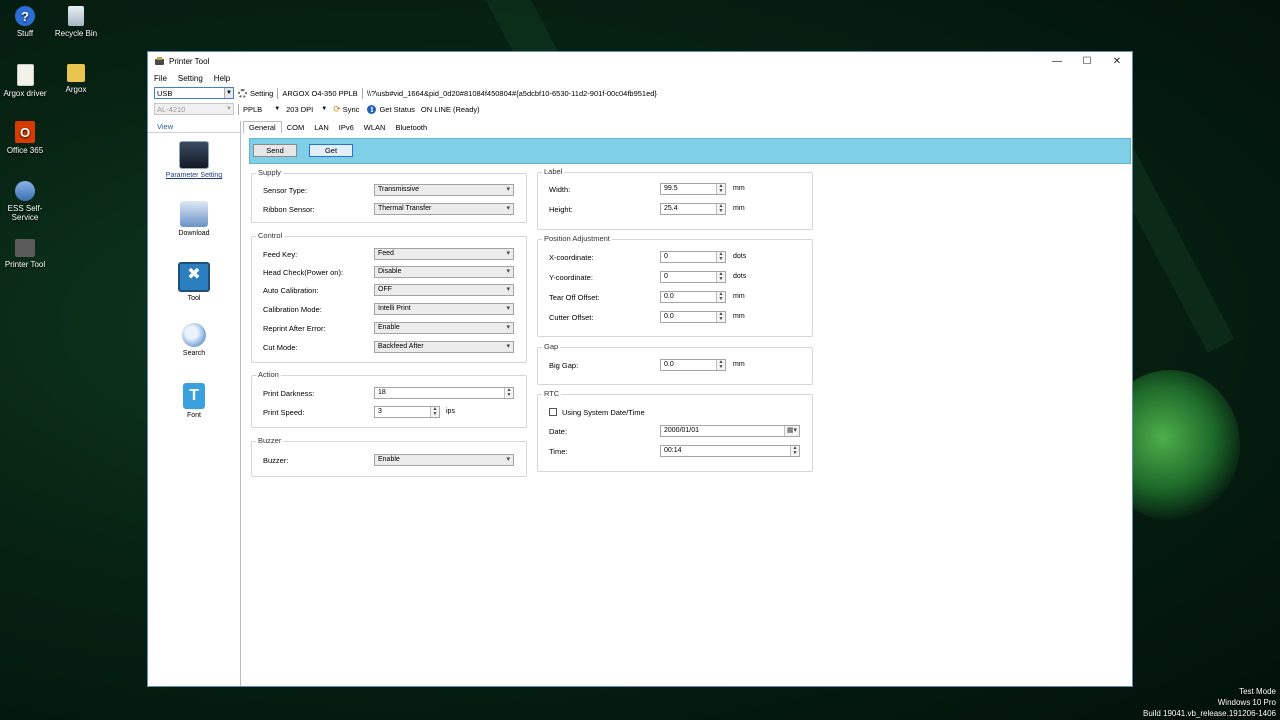 Image resolution: width=1280 pixels, height=720 pixels. Describe the element at coordinates (693, 317) in the screenshot. I see `cutter-offset-input: 0.0 ▲ ▼` at that location.